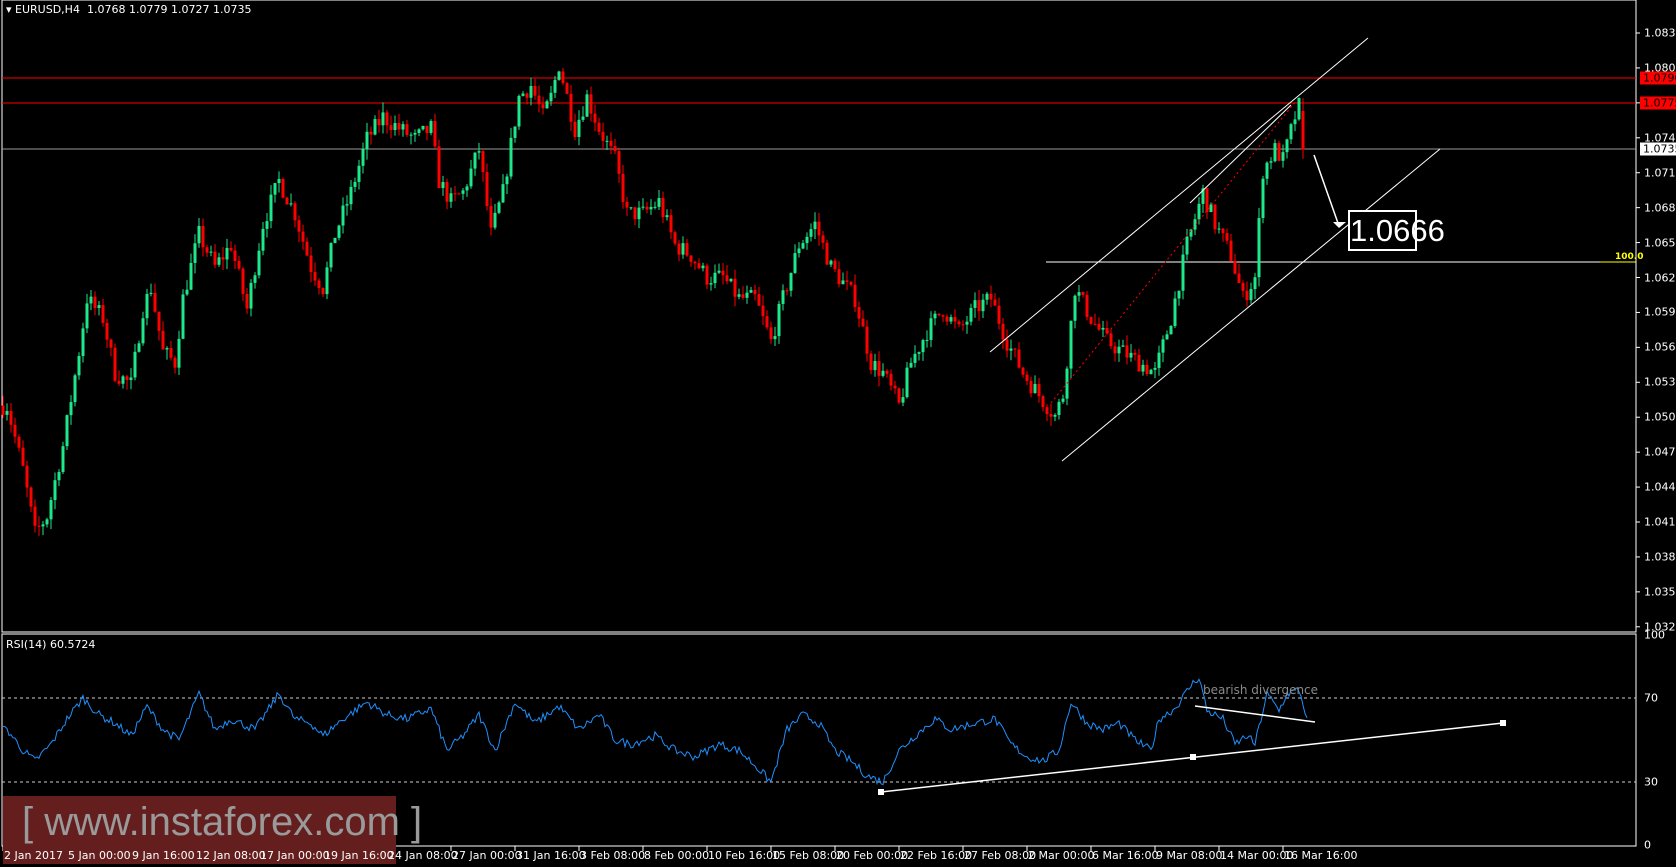 The image size is (1676, 867). Describe the element at coordinates (163, 855) in the screenshot. I see `time-tick-label: 9 Jan 16:00` at that location.